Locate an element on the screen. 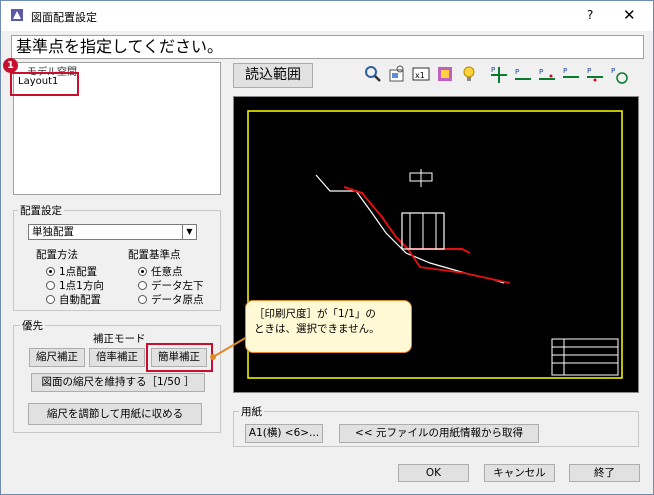 This screenshot has width=654, height=495. cancel-button: キャンセル is located at coordinates (519, 473).